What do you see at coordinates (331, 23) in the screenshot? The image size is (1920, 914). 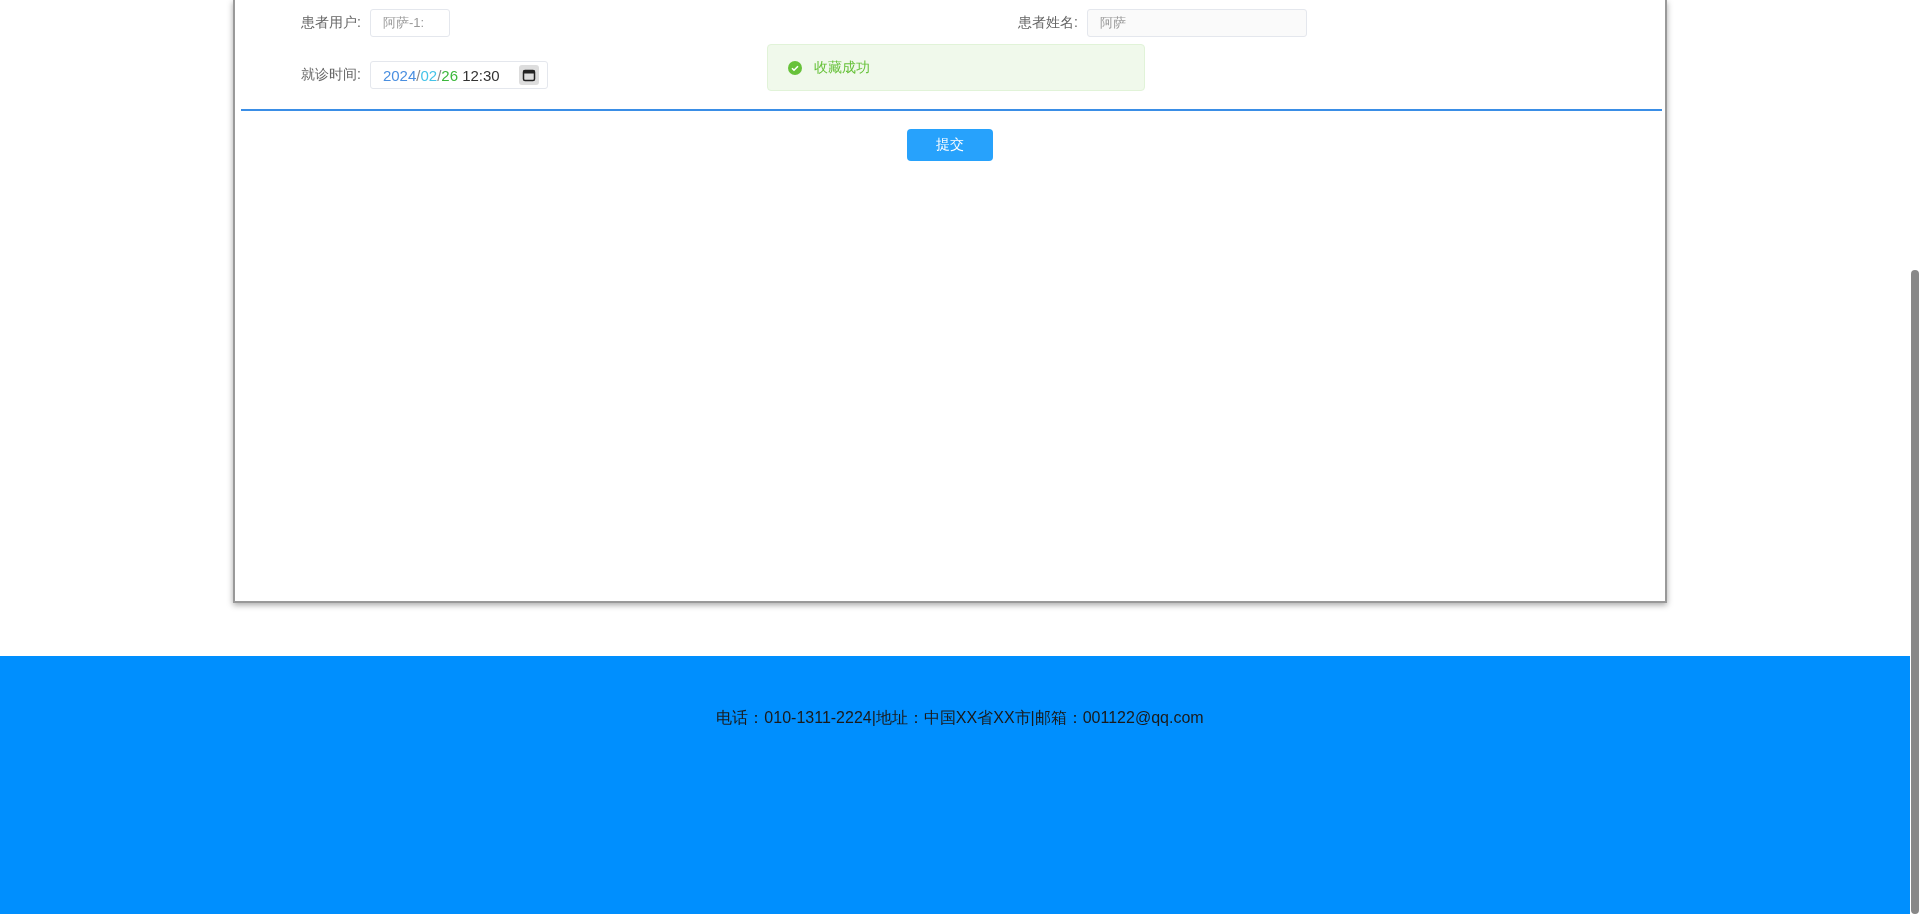 I see `field-label: 患者用户:` at bounding box center [331, 23].